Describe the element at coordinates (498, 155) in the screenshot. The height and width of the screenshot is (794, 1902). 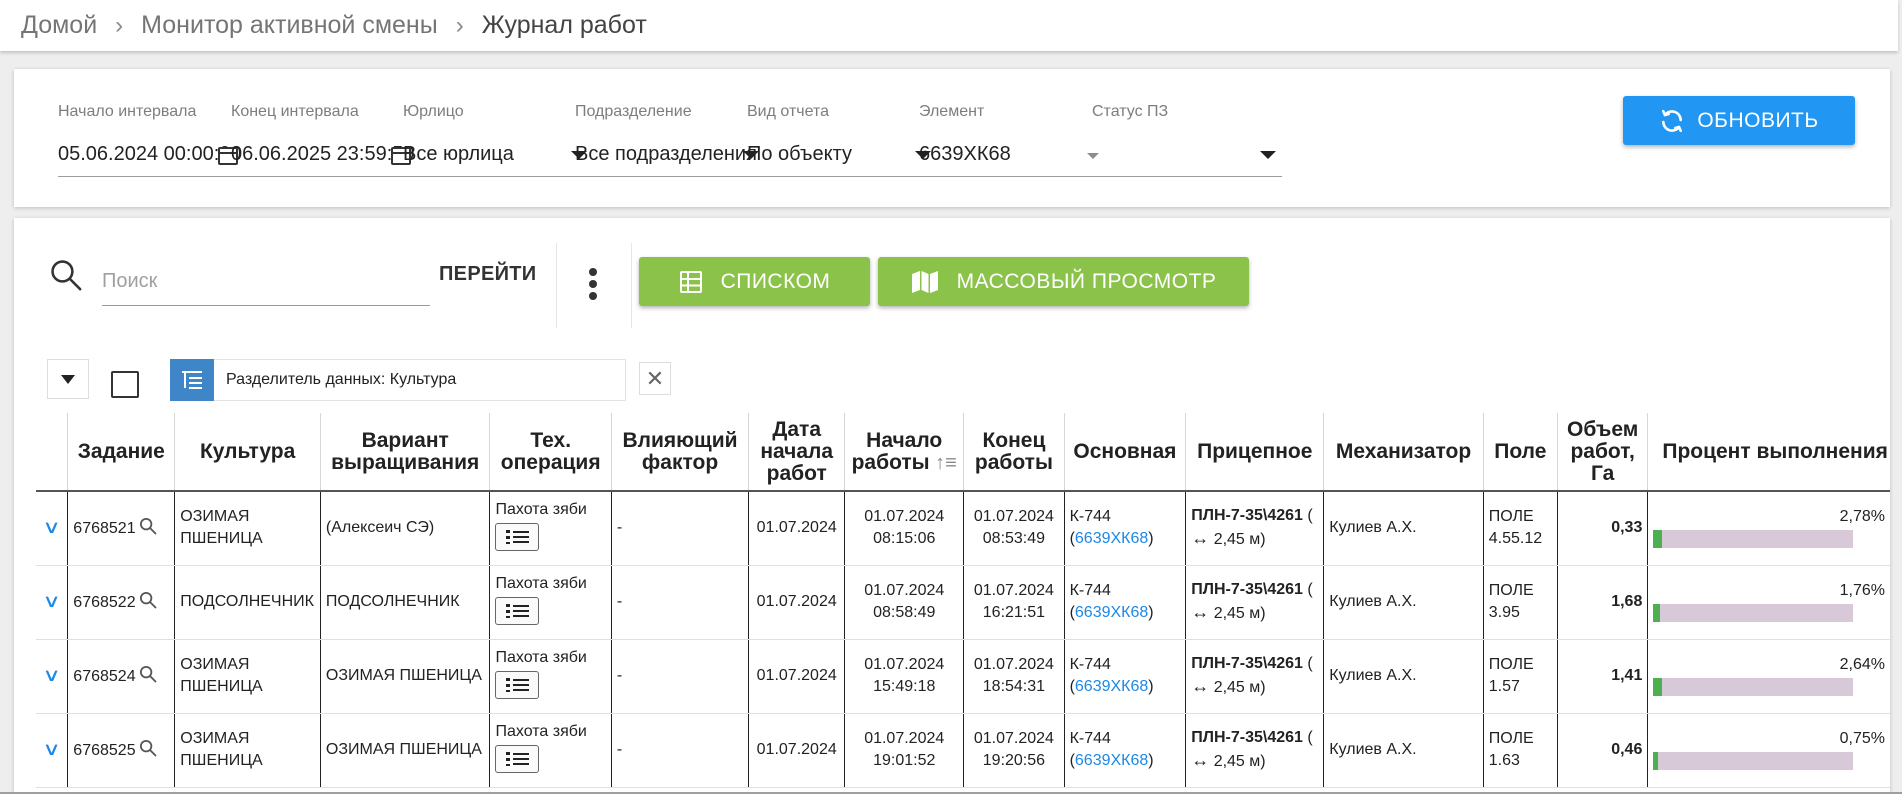
I see `legal-entity-value-box: Все юрлица` at that location.